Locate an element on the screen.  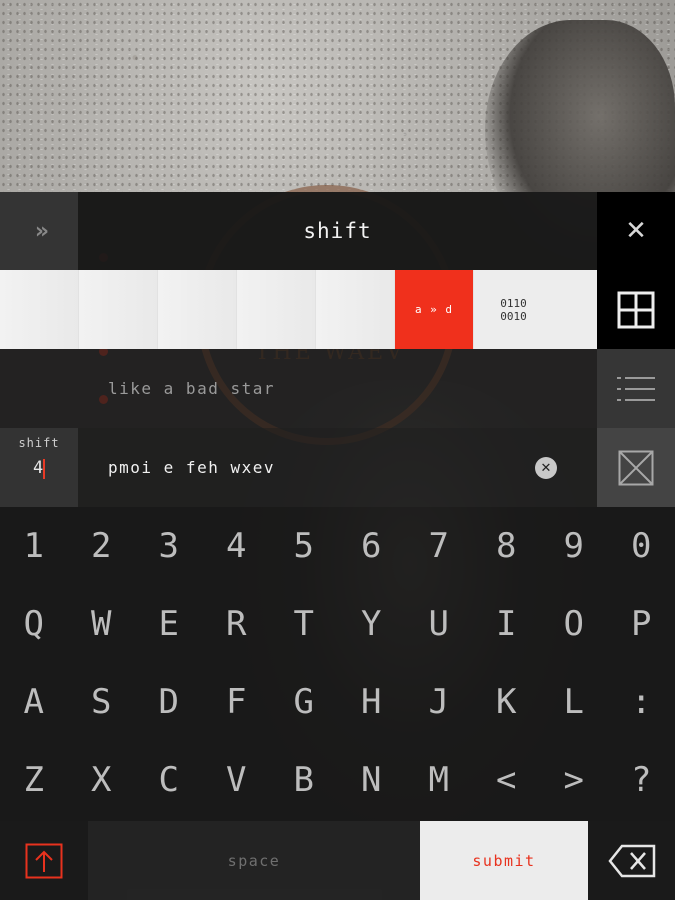
key: O is located at coordinates (574, 624).